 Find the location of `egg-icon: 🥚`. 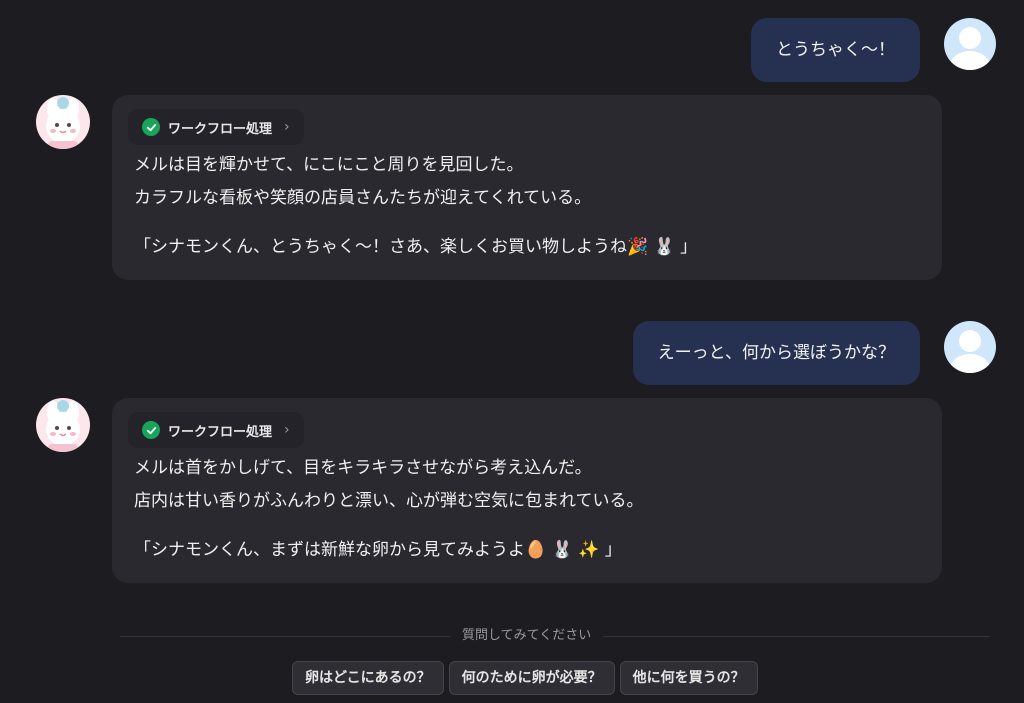

egg-icon: 🥚 is located at coordinates (536, 550).